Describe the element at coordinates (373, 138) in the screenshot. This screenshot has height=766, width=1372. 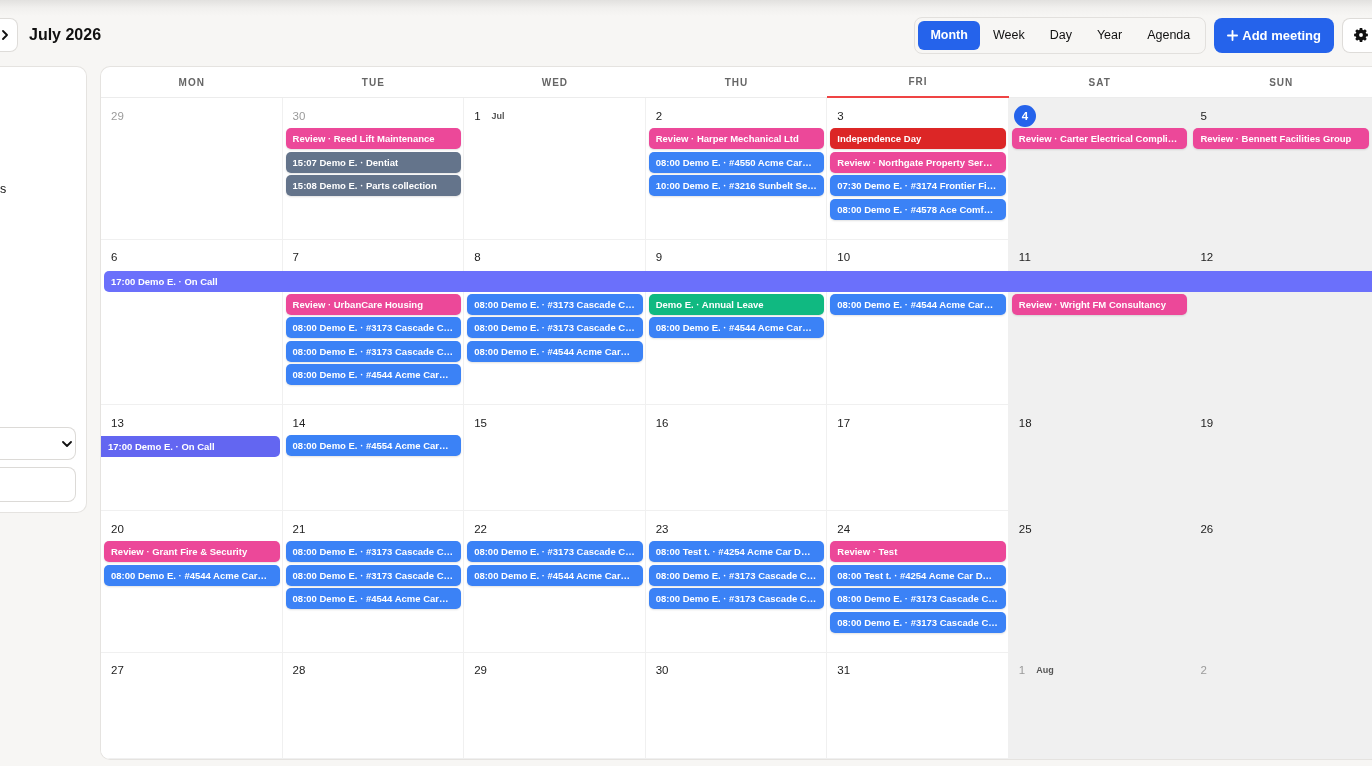
I see `calendar-event: Review · Reed Lift Maintenance` at that location.